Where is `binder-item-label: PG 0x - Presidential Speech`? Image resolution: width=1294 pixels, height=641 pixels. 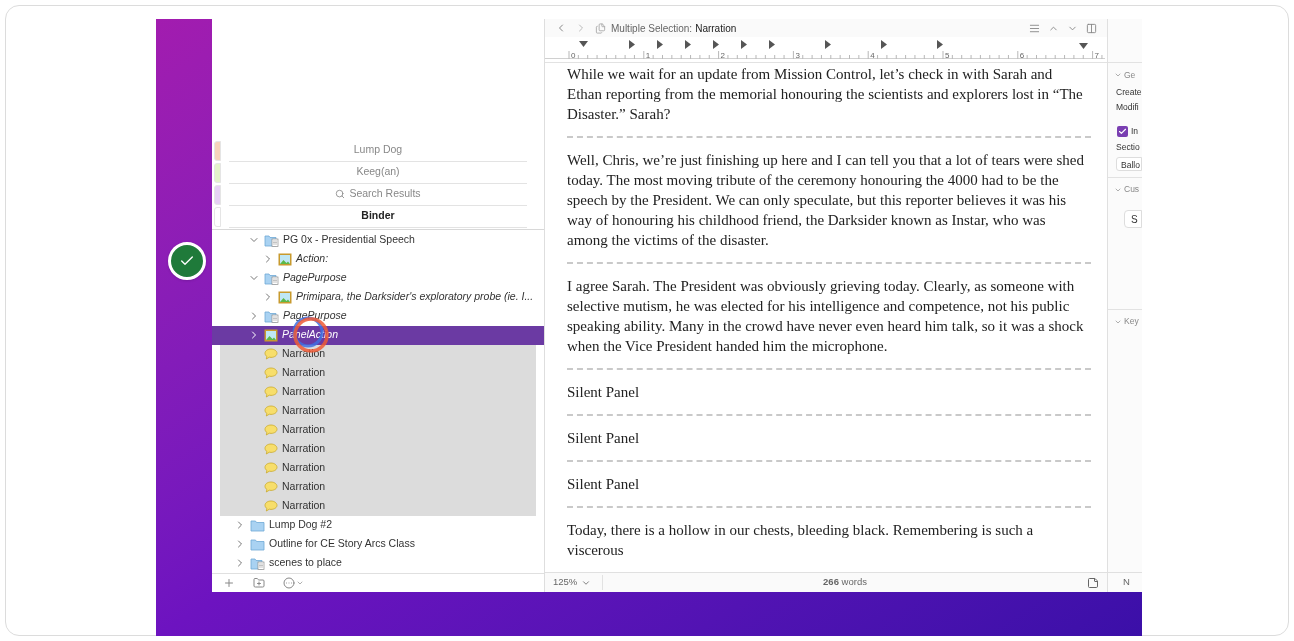
binder-item-label: PG 0x - Presidential Speech is located at coordinates (349, 240).